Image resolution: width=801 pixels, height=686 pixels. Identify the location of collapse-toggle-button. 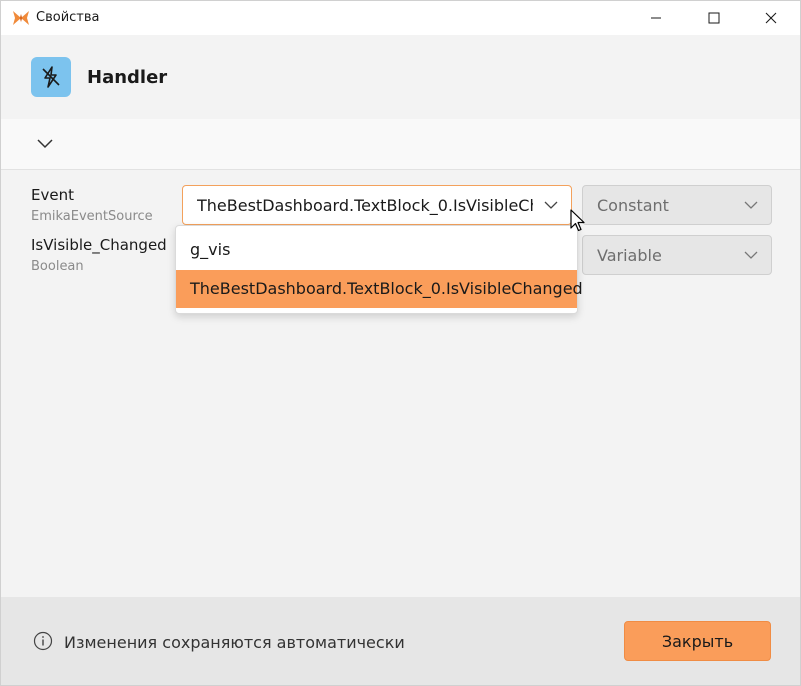
(45, 143).